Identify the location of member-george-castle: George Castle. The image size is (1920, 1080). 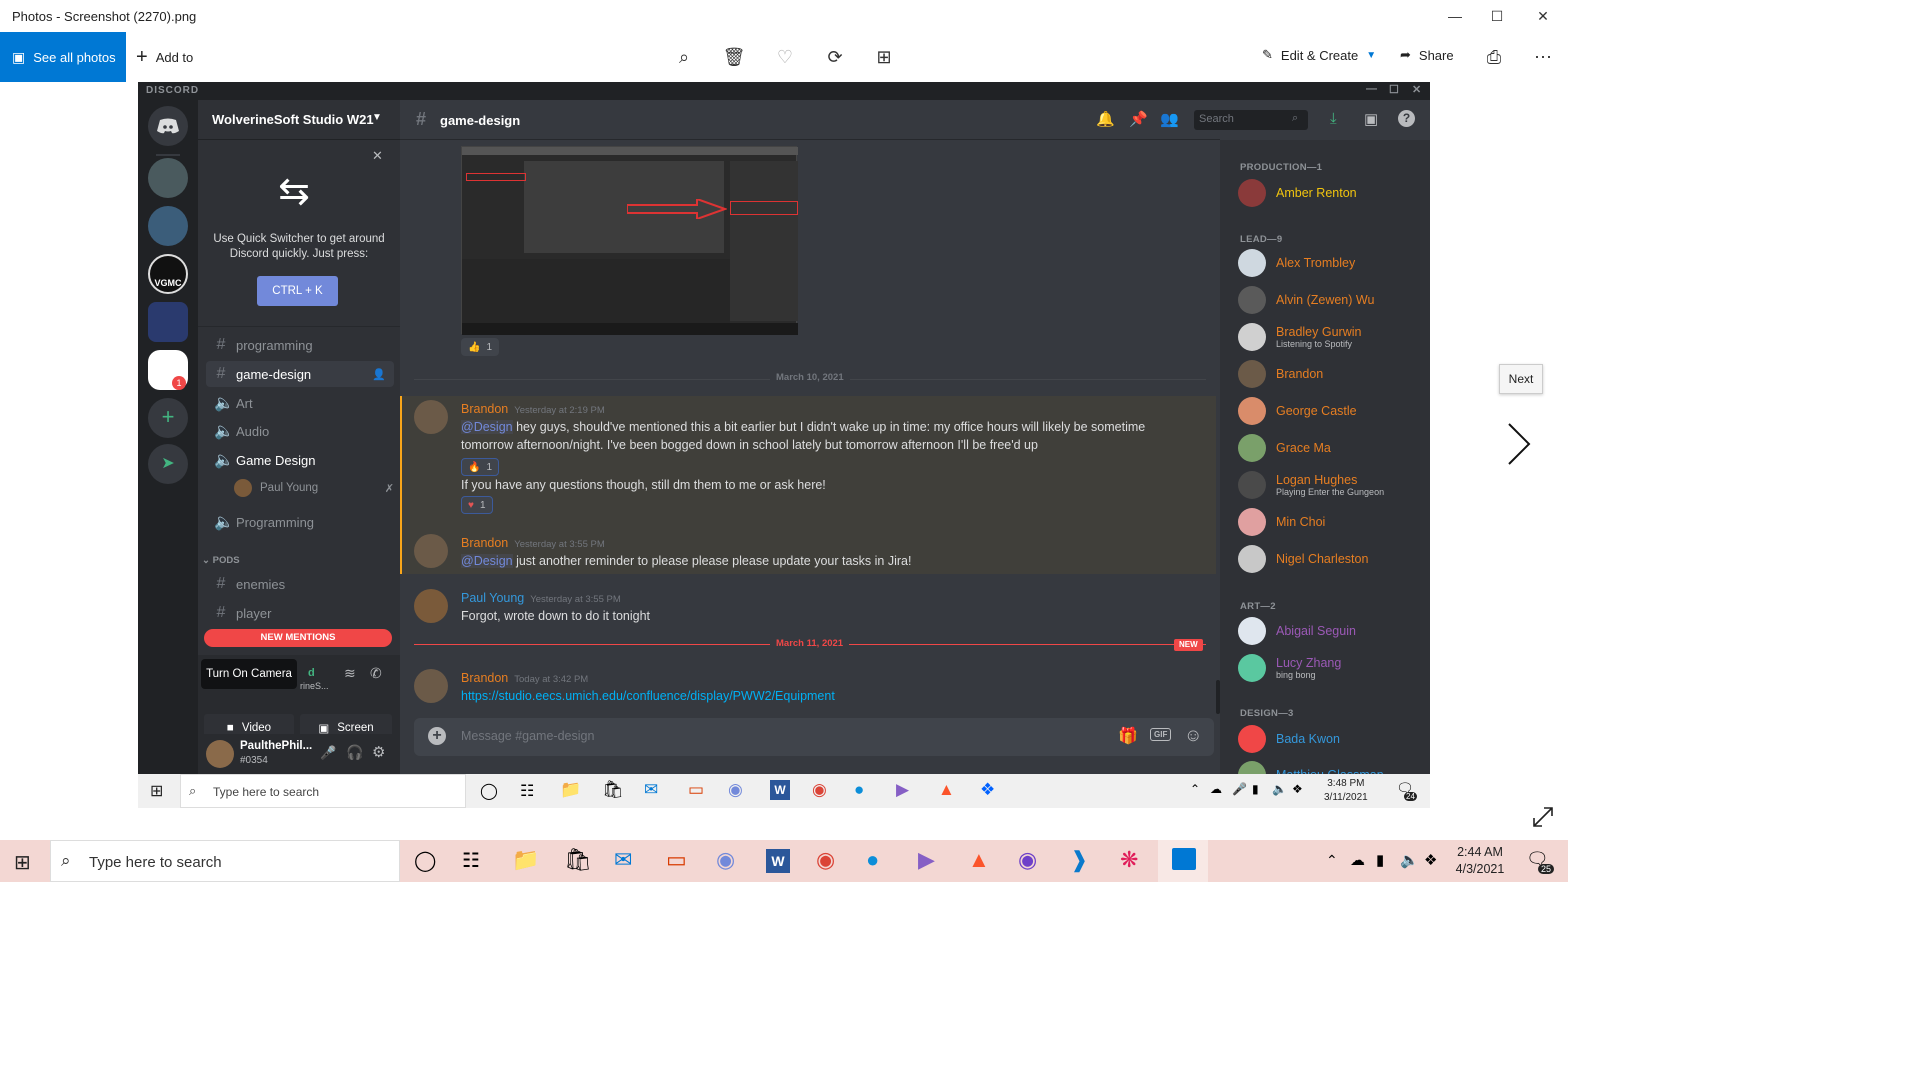
(1297, 411).